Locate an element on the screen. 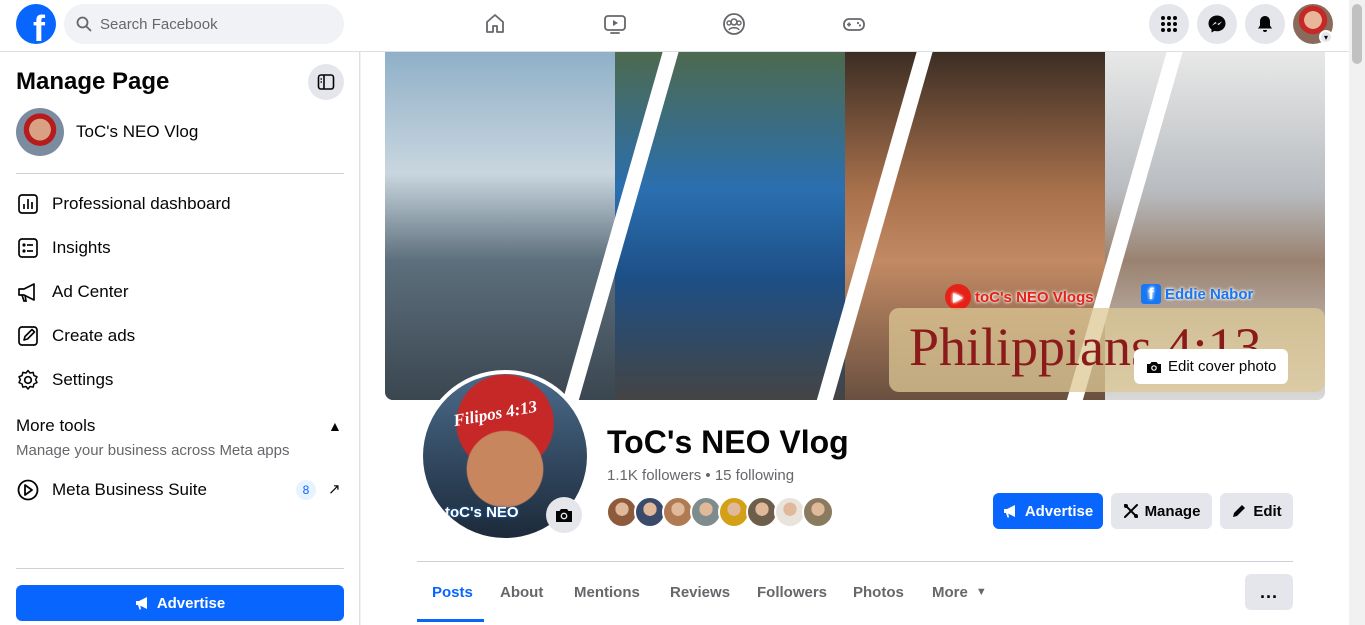 The width and height of the screenshot is (1365, 625). manage-button: Manage is located at coordinates (1161, 511).